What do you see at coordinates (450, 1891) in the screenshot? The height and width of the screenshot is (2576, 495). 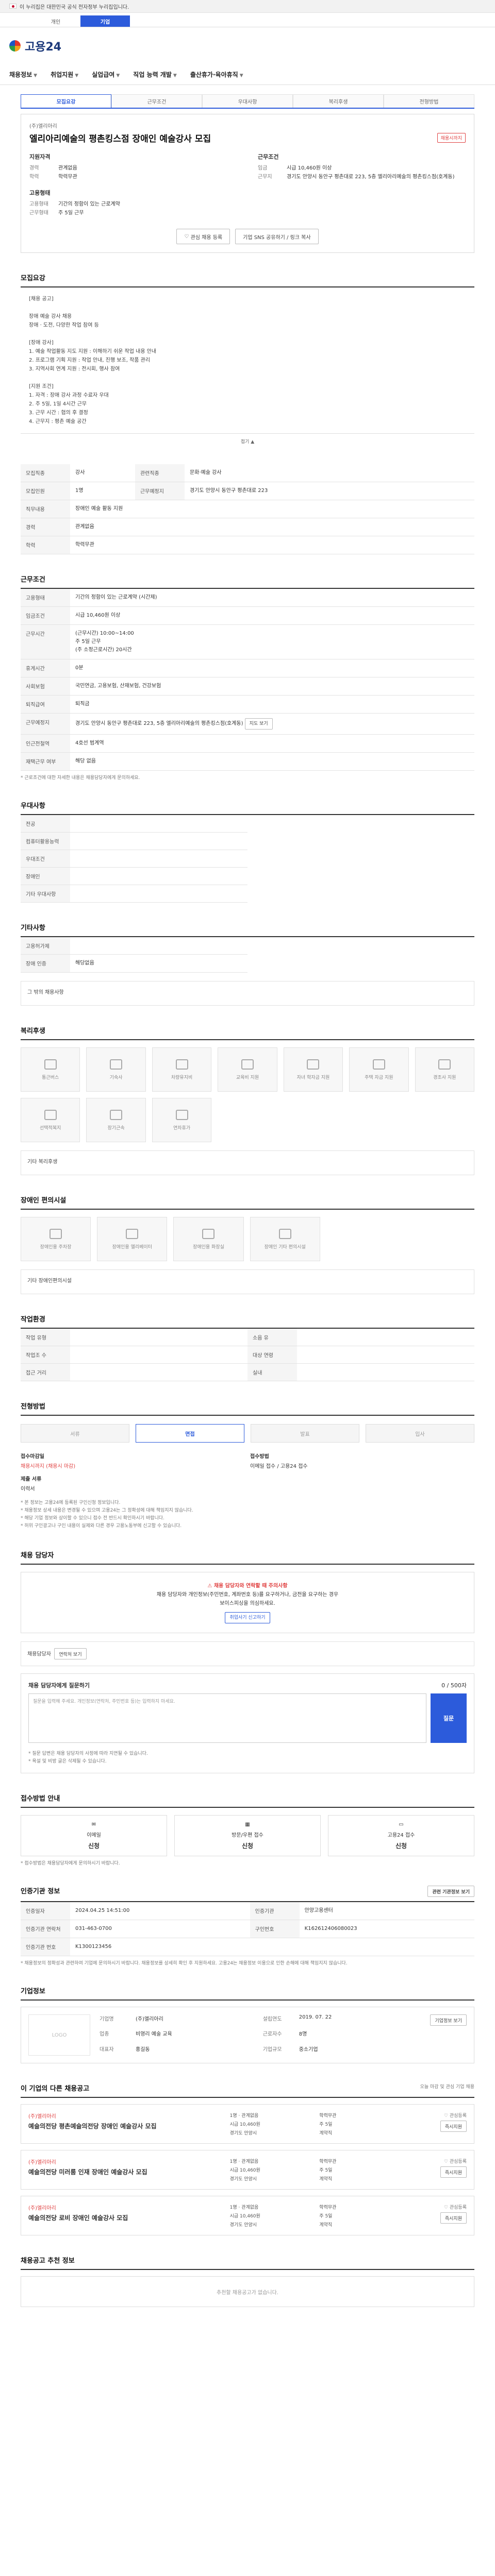 I see `agency-info-button: 관련 기관정보 보기` at bounding box center [450, 1891].